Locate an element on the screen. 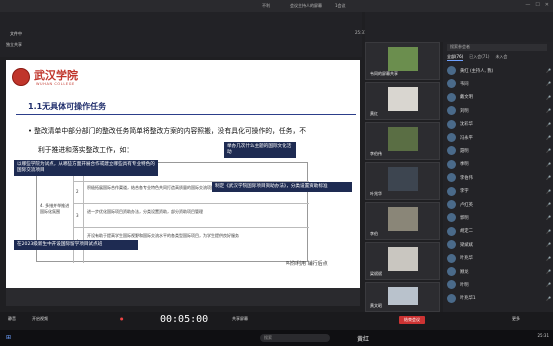 The height and width of the screenshot is (346, 553). participant-row: 叶兆华 🎤 is located at coordinates (499, 258).